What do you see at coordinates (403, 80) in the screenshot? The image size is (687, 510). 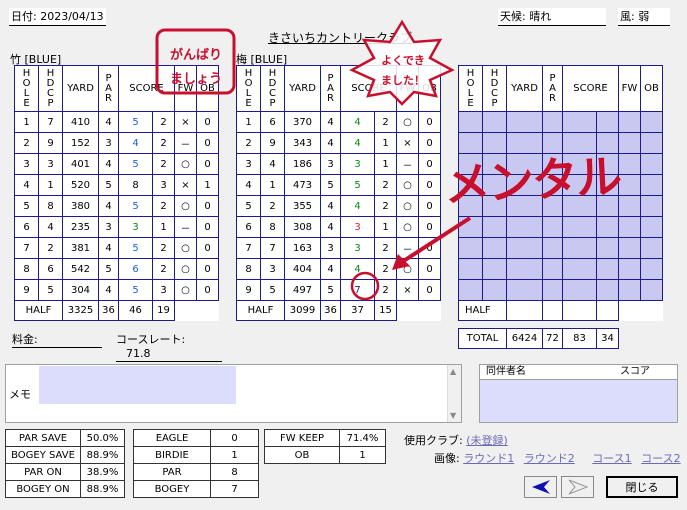 I see `yokudeki-text-line2: ました！` at bounding box center [403, 80].